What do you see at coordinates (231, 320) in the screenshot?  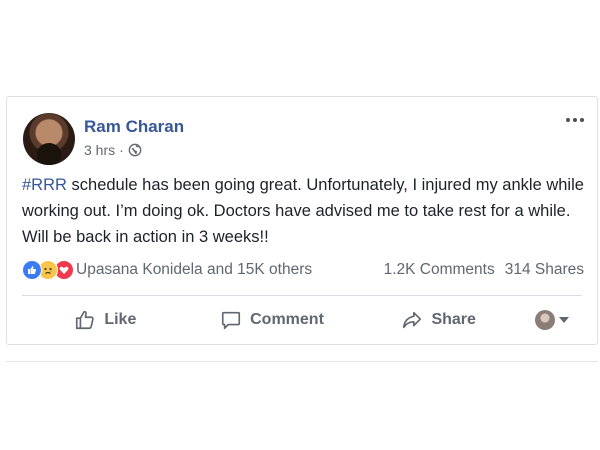 I see `comment-icon` at bounding box center [231, 320].